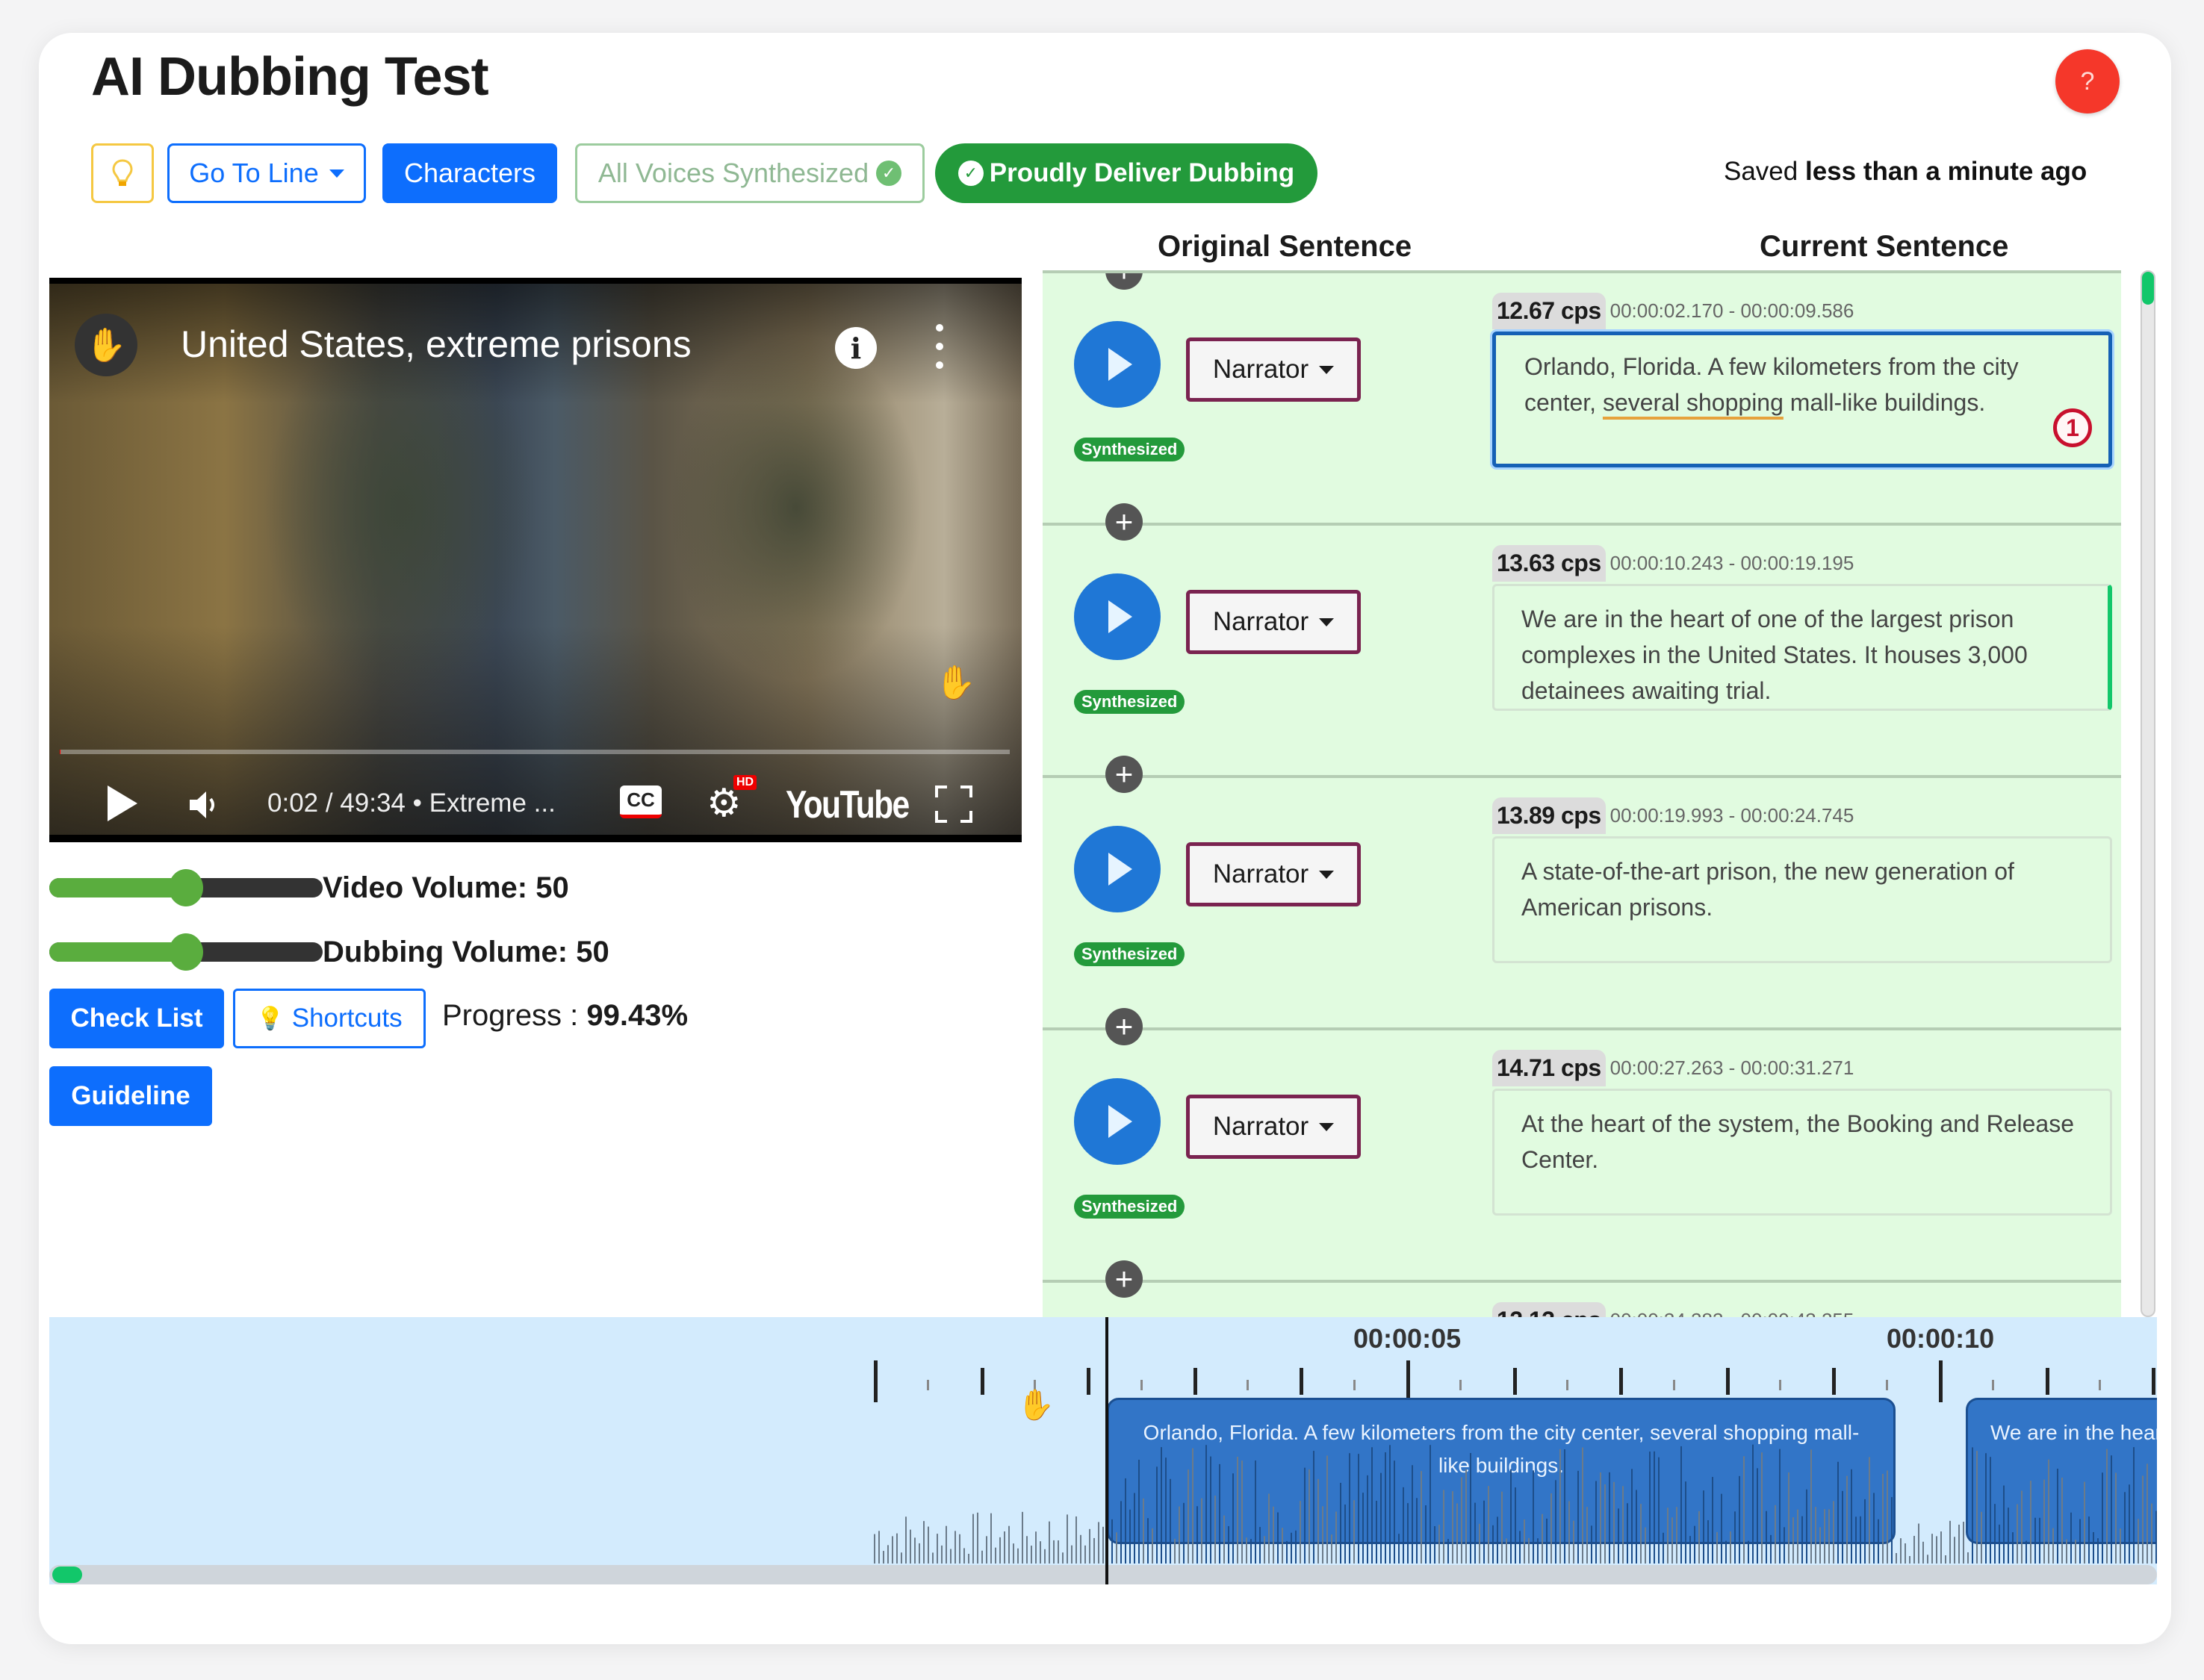 Image resolution: width=2204 pixels, height=1680 pixels. I want to click on volume-icon, so click(207, 805).